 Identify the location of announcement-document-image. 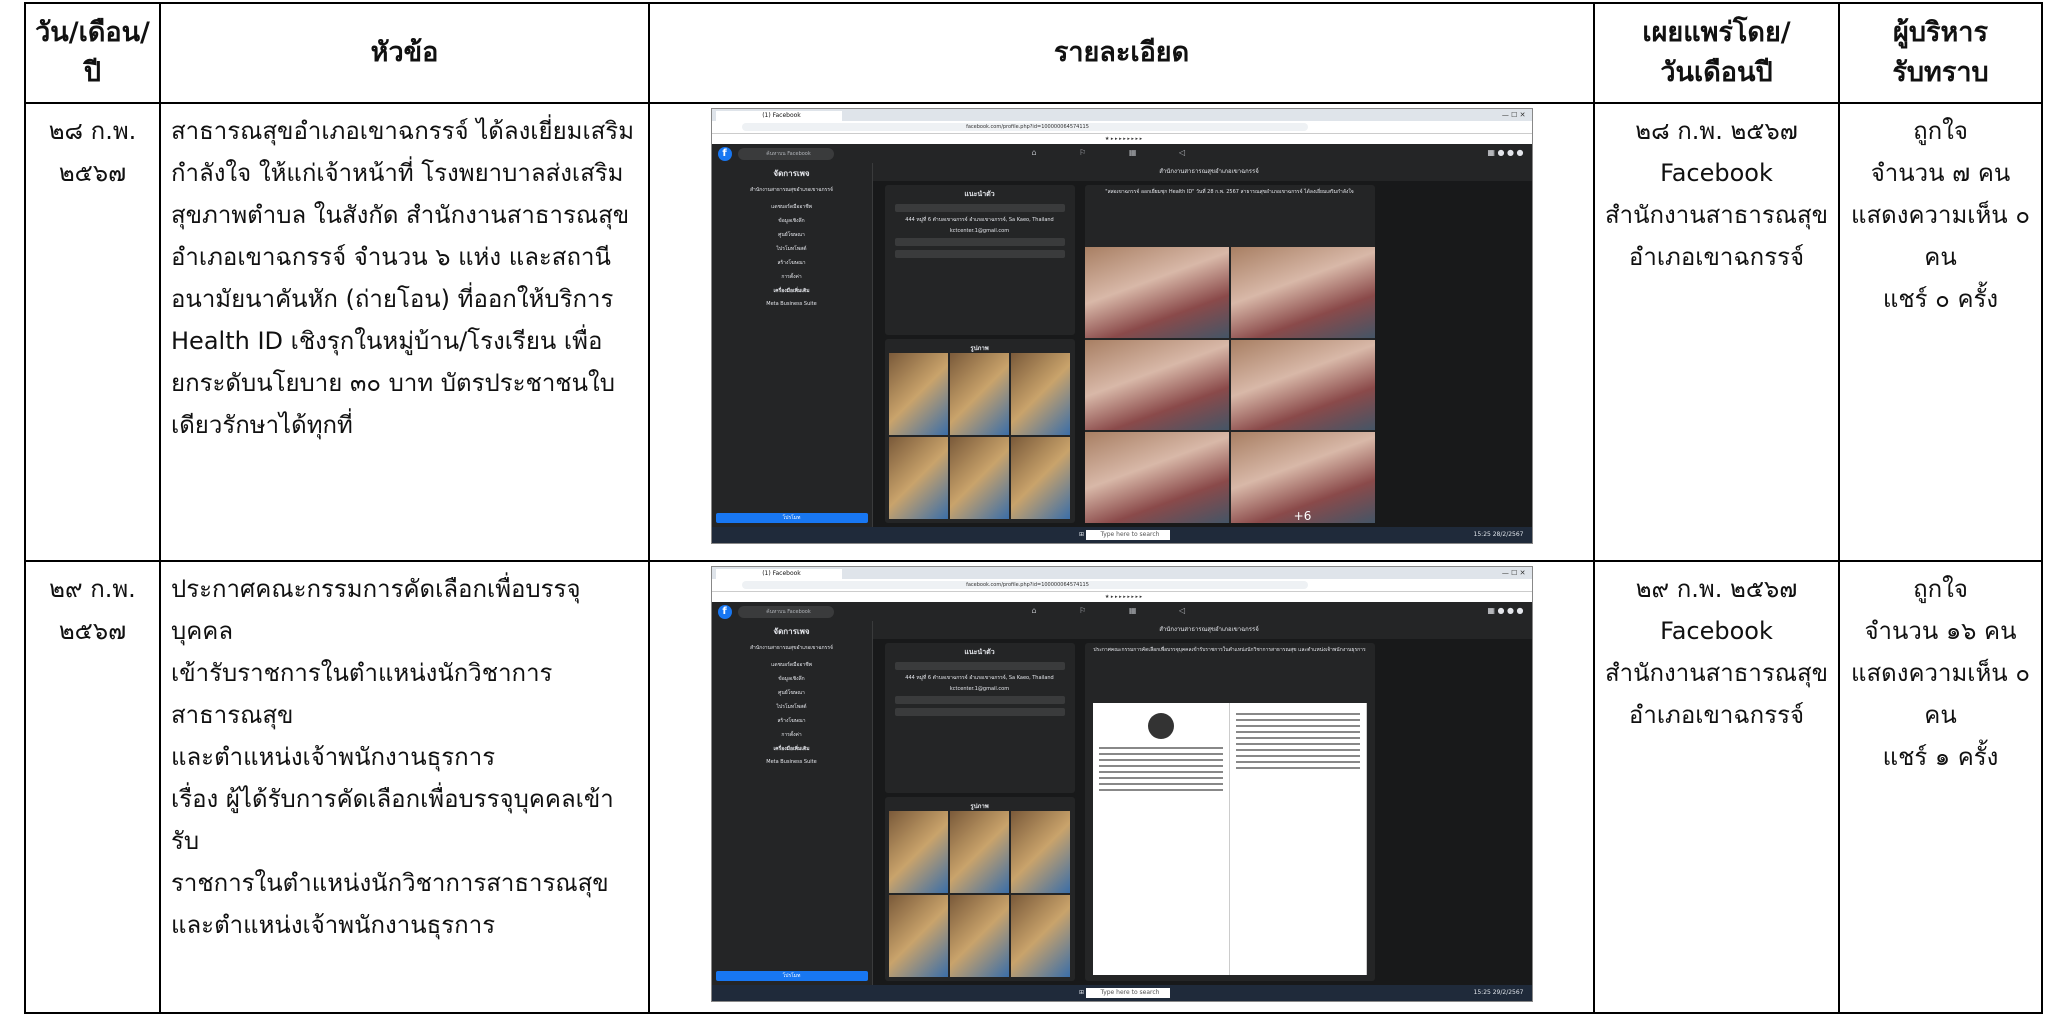
(1229, 839).